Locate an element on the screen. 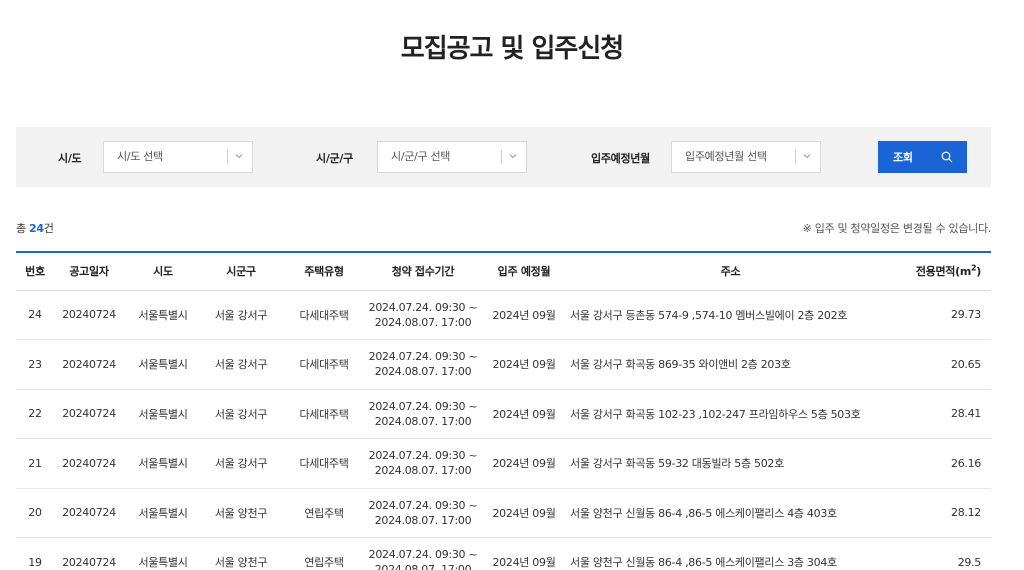 Image resolution: width=1024 pixels, height=570 pixels. header-date: 공고일자 is located at coordinates (89, 271).